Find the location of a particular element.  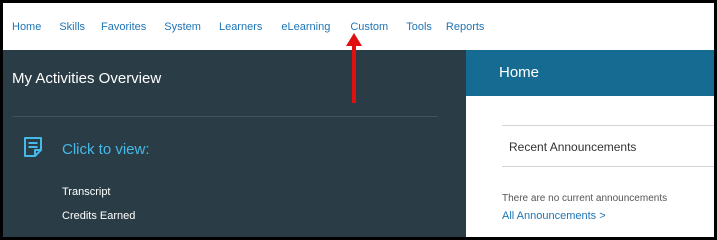

recent-announcements-heading: Recent Announcements is located at coordinates (573, 147).